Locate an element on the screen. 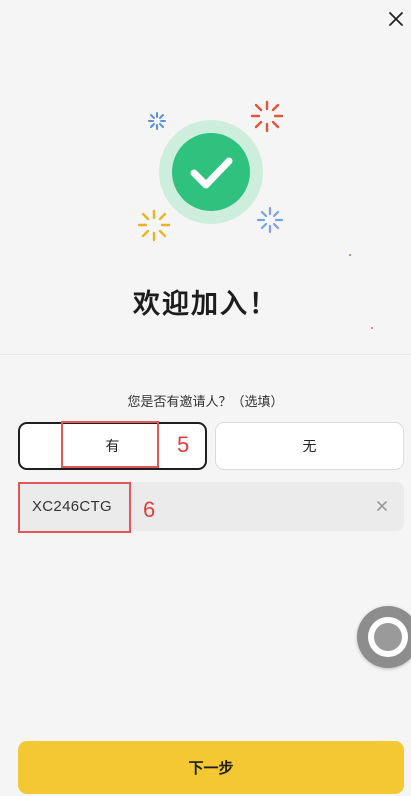  annotation-number-code: 6 is located at coordinates (149, 509).